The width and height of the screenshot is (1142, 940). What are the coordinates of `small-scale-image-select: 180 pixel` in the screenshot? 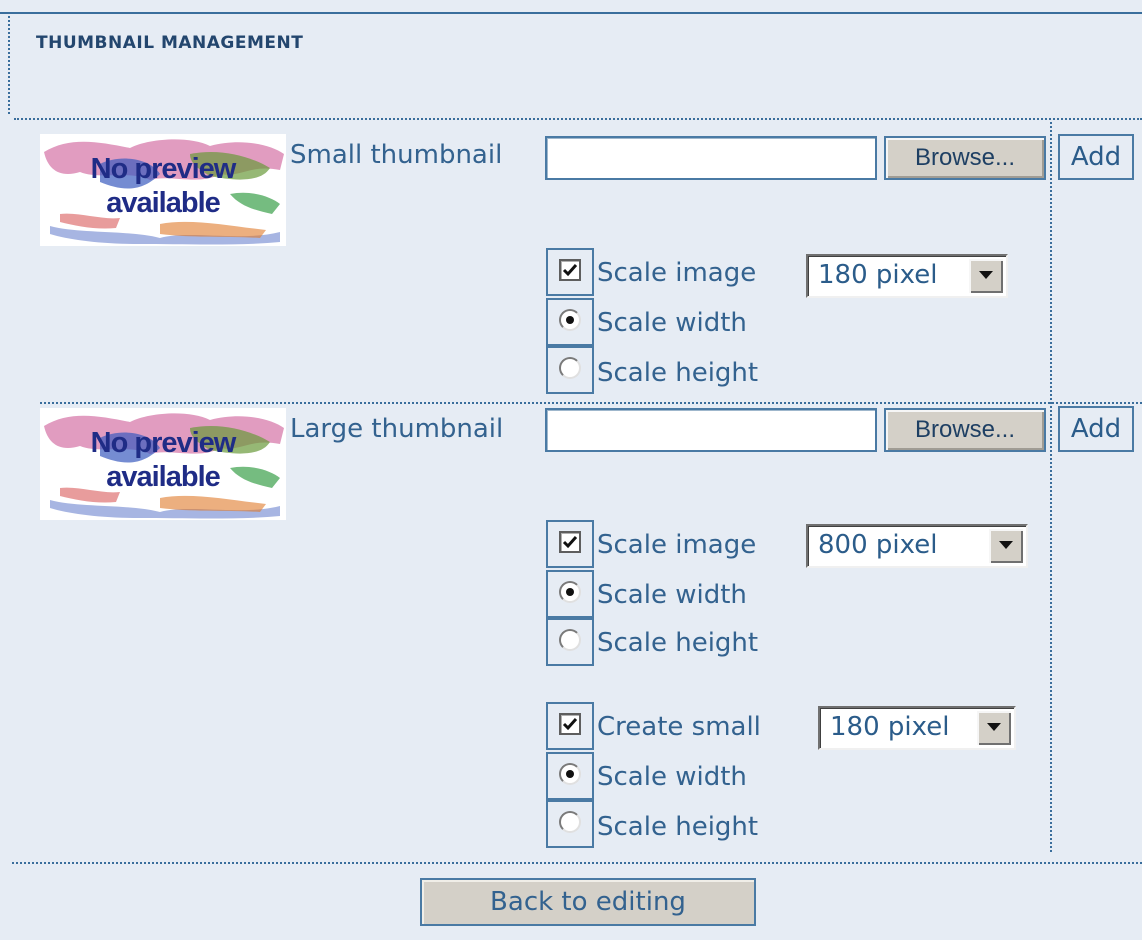 It's located at (907, 276).